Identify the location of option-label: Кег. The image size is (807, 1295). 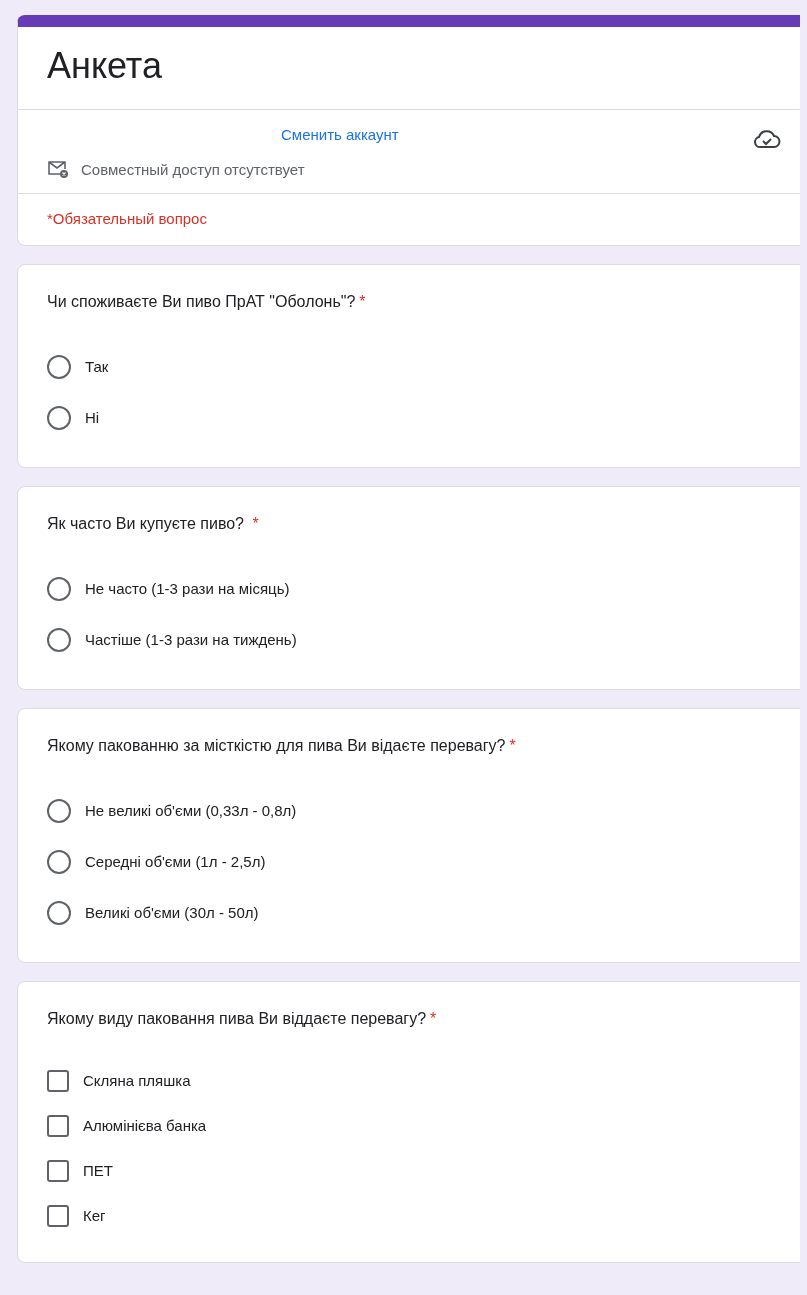
(94, 1215).